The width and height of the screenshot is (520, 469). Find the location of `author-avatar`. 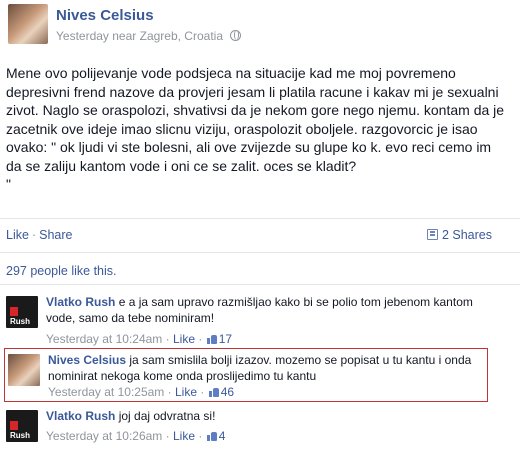

author-avatar is located at coordinates (28, 24).